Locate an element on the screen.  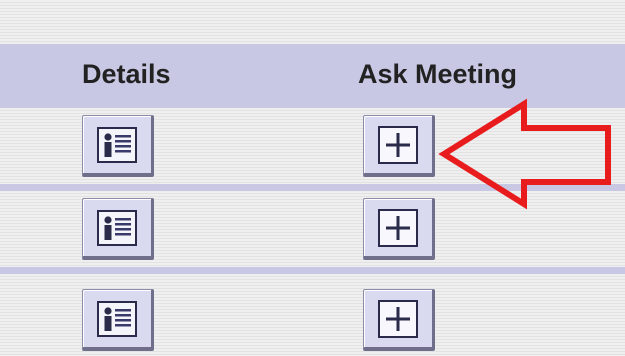
column-header-ask-meeting: Ask Meeting is located at coordinates (438, 74).